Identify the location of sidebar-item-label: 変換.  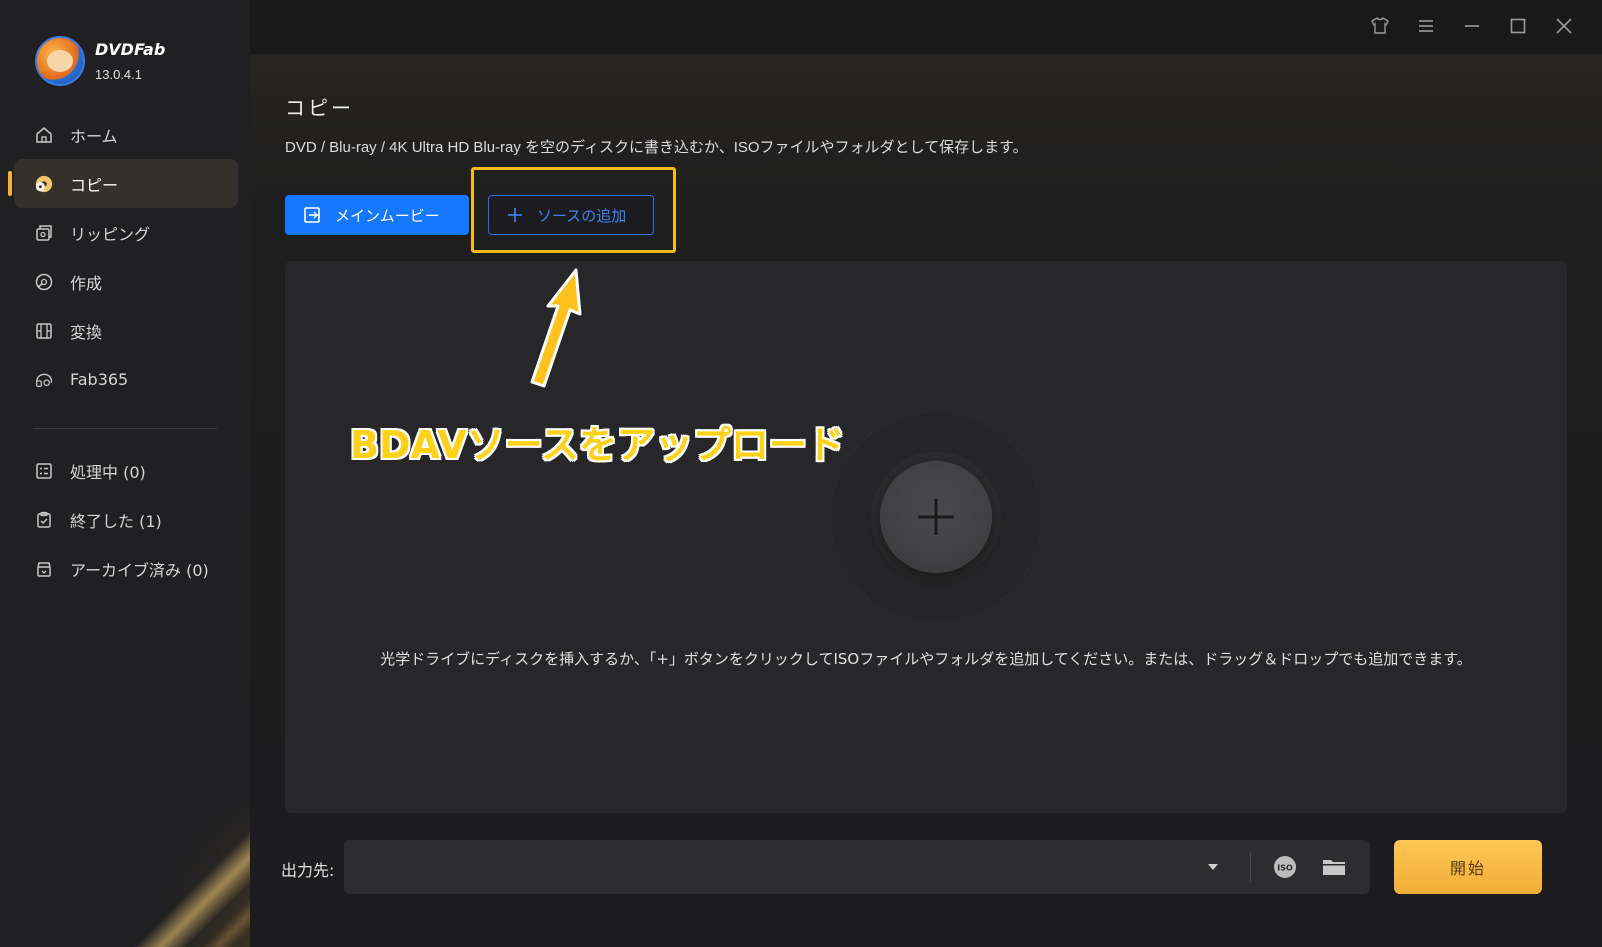
(86, 332).